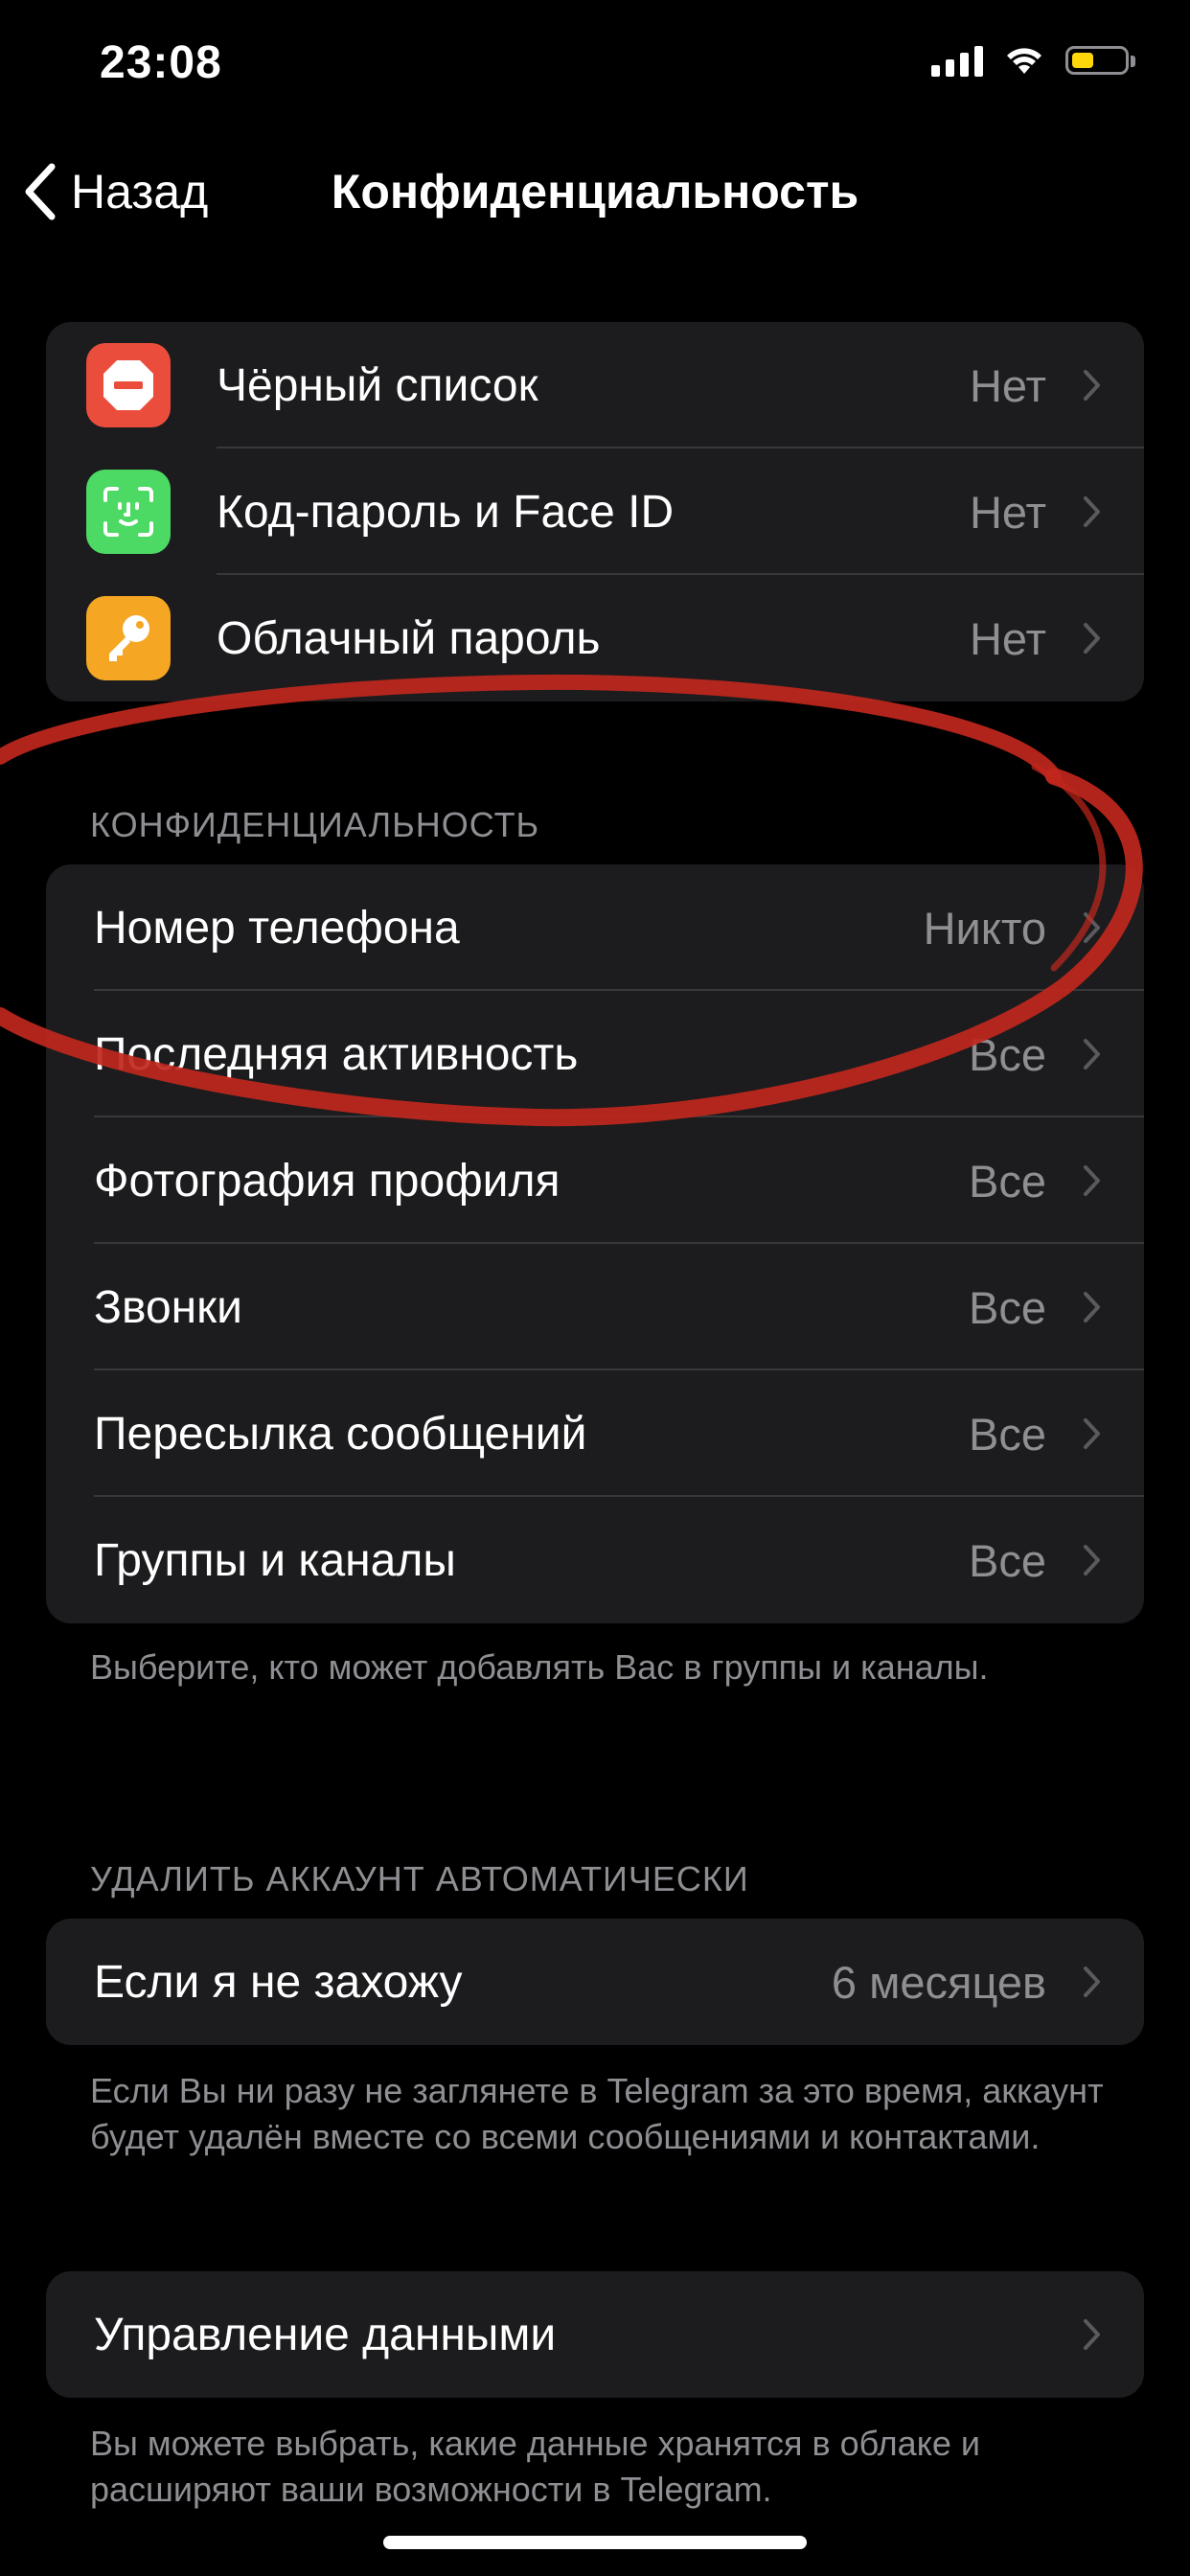  I want to click on row-label: Чёрный список, so click(378, 385).